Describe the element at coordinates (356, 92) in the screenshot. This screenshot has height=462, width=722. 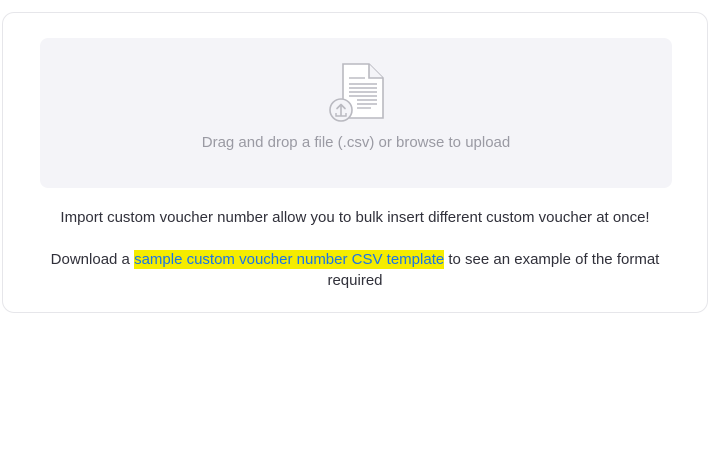
I see `file-upload-icon` at that location.